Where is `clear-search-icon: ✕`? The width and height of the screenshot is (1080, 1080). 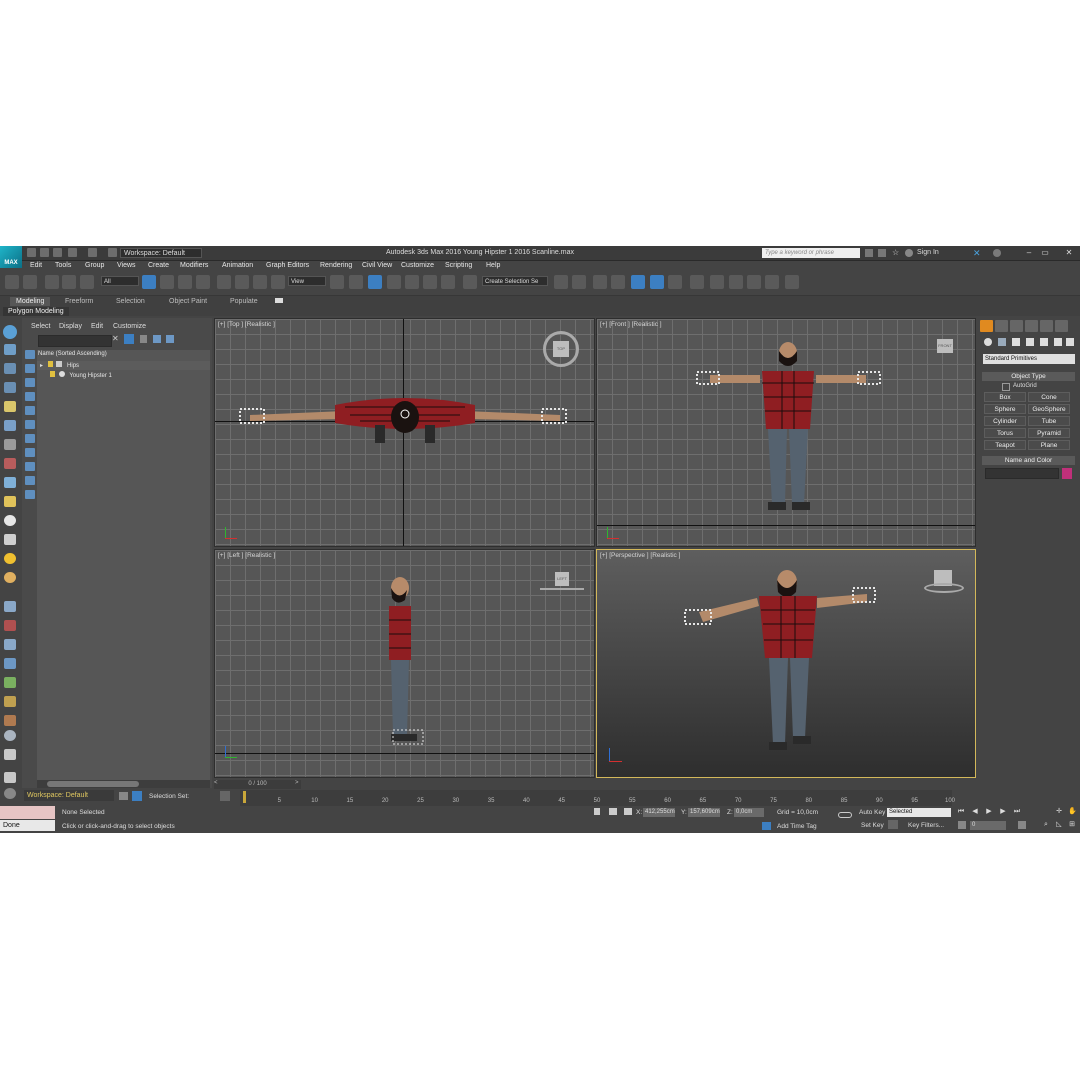
clear-search-icon: ✕ is located at coordinates (115, 338).